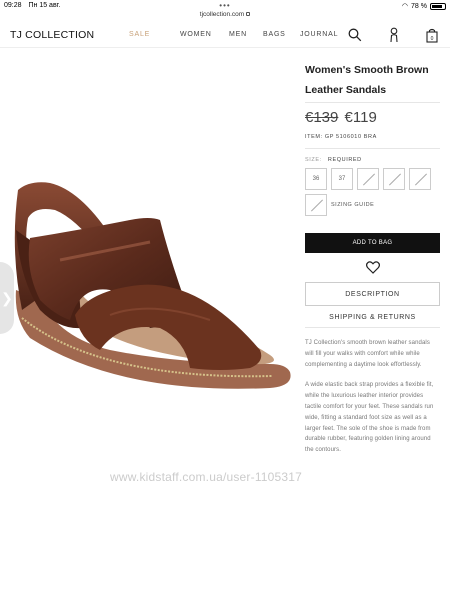 The height and width of the screenshot is (600, 450). I want to click on more-dots-icon: •••, so click(225, 6).